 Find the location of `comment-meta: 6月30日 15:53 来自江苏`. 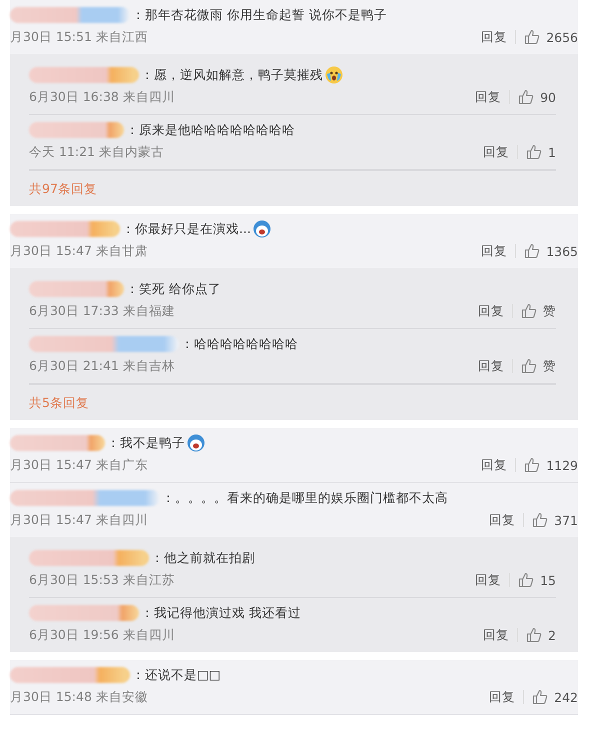

comment-meta: 6月30日 15:53 来自江苏 is located at coordinates (102, 580).